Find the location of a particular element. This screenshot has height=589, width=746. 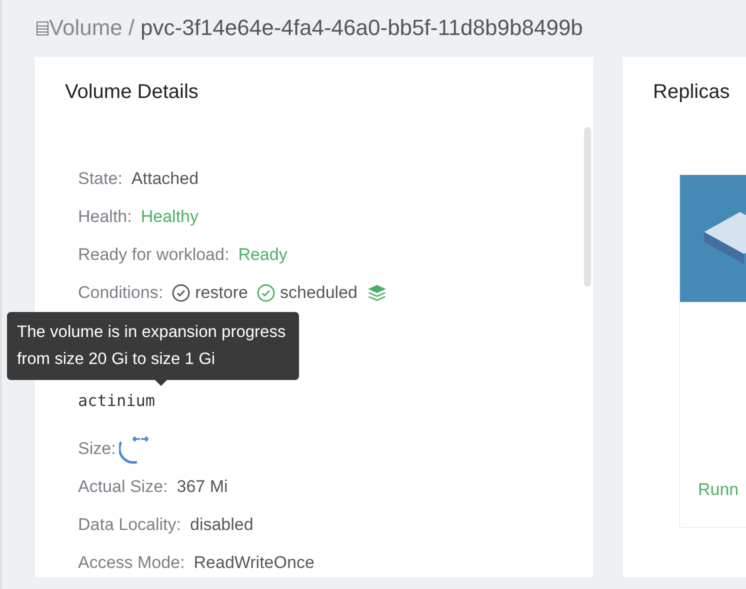

list-icon is located at coordinates (42, 28).